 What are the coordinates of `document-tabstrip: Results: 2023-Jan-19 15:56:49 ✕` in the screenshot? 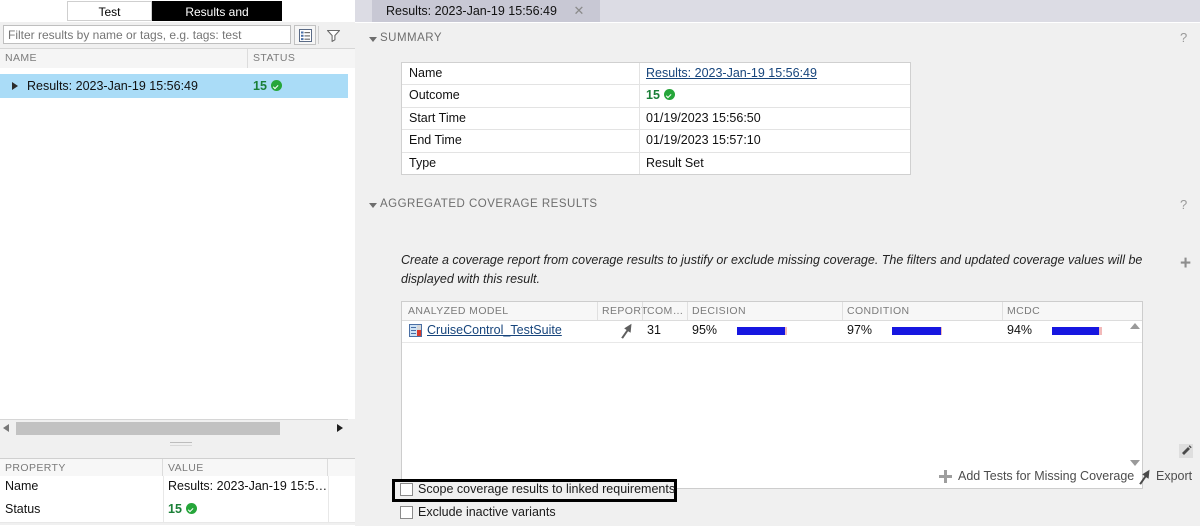 It's located at (777, 11).